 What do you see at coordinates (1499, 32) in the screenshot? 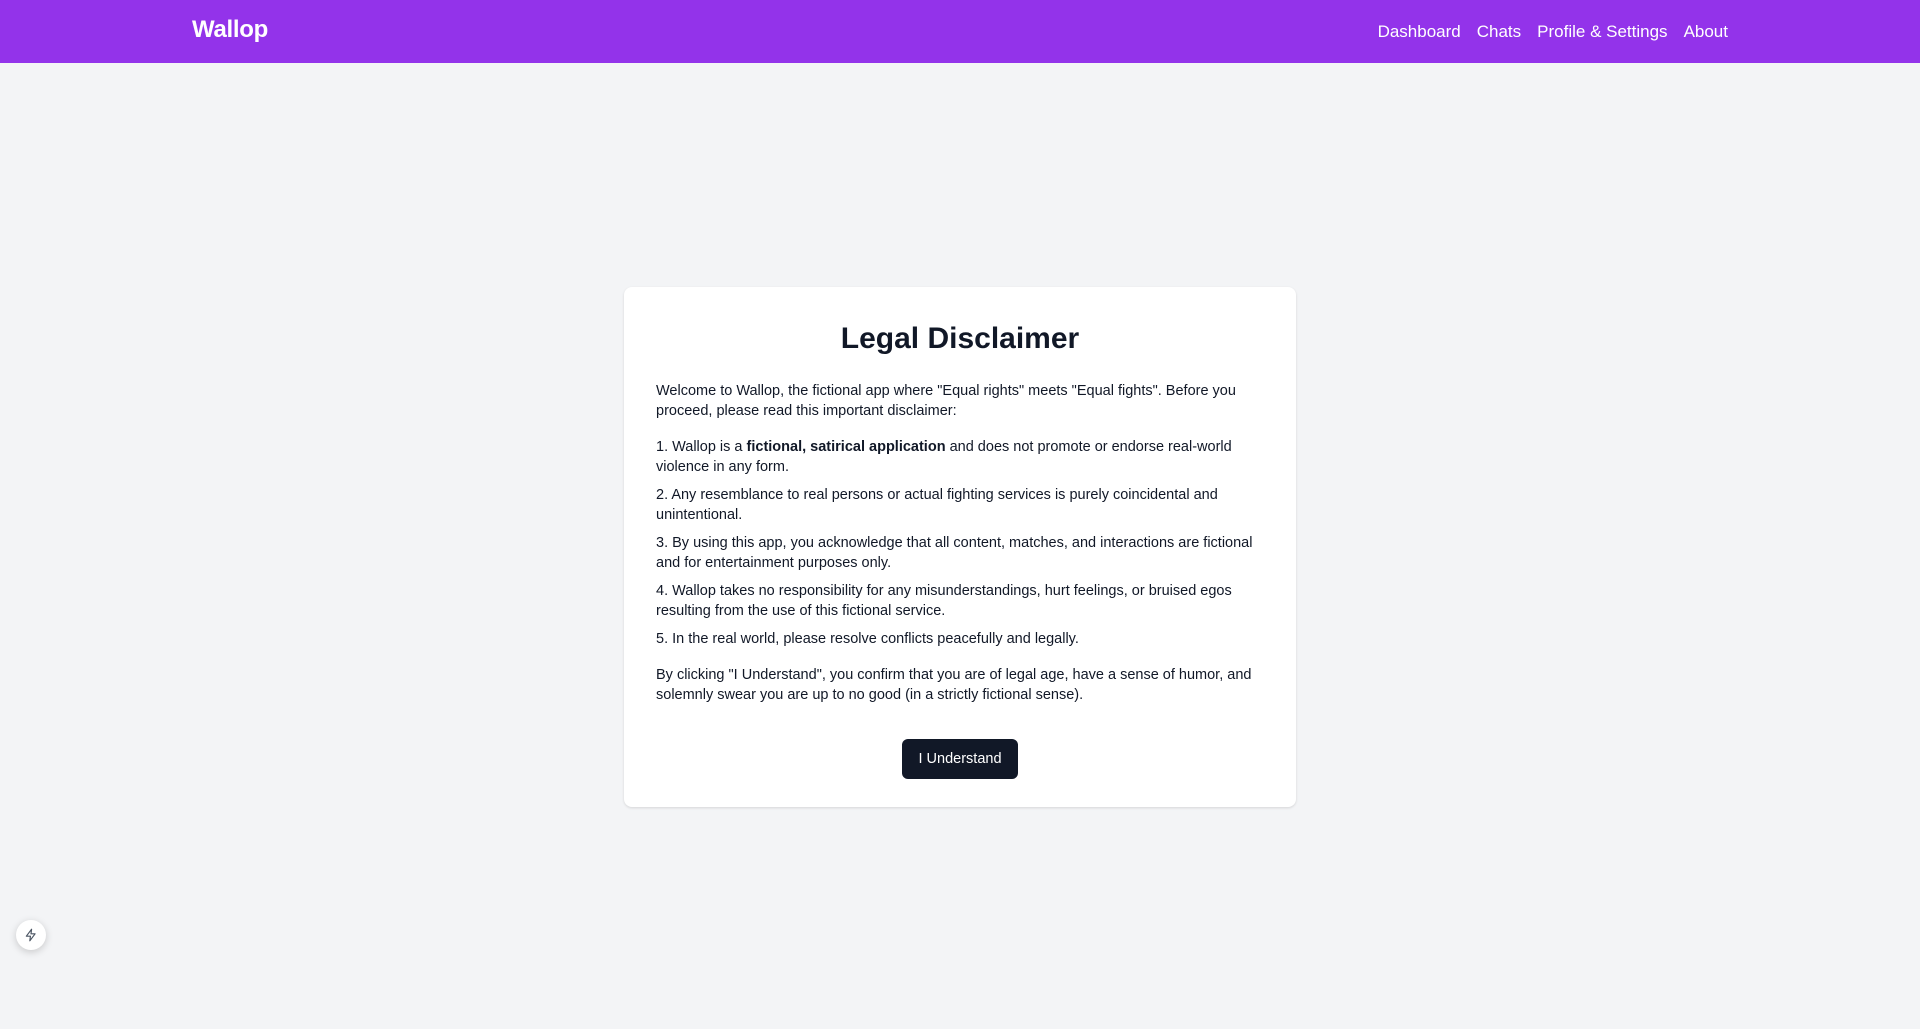
I see `nav-link-chats: Chats` at bounding box center [1499, 32].